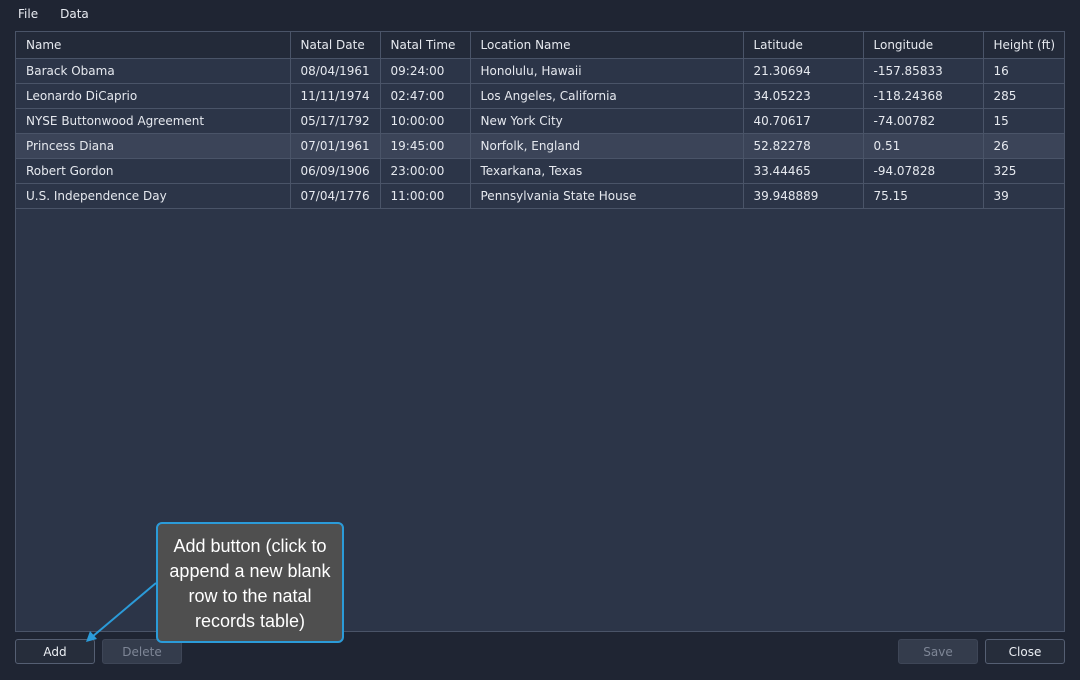 The width and height of the screenshot is (1080, 680). Describe the element at coordinates (335, 96) in the screenshot. I see `cell-natal-date: 11/11/1974` at that location.